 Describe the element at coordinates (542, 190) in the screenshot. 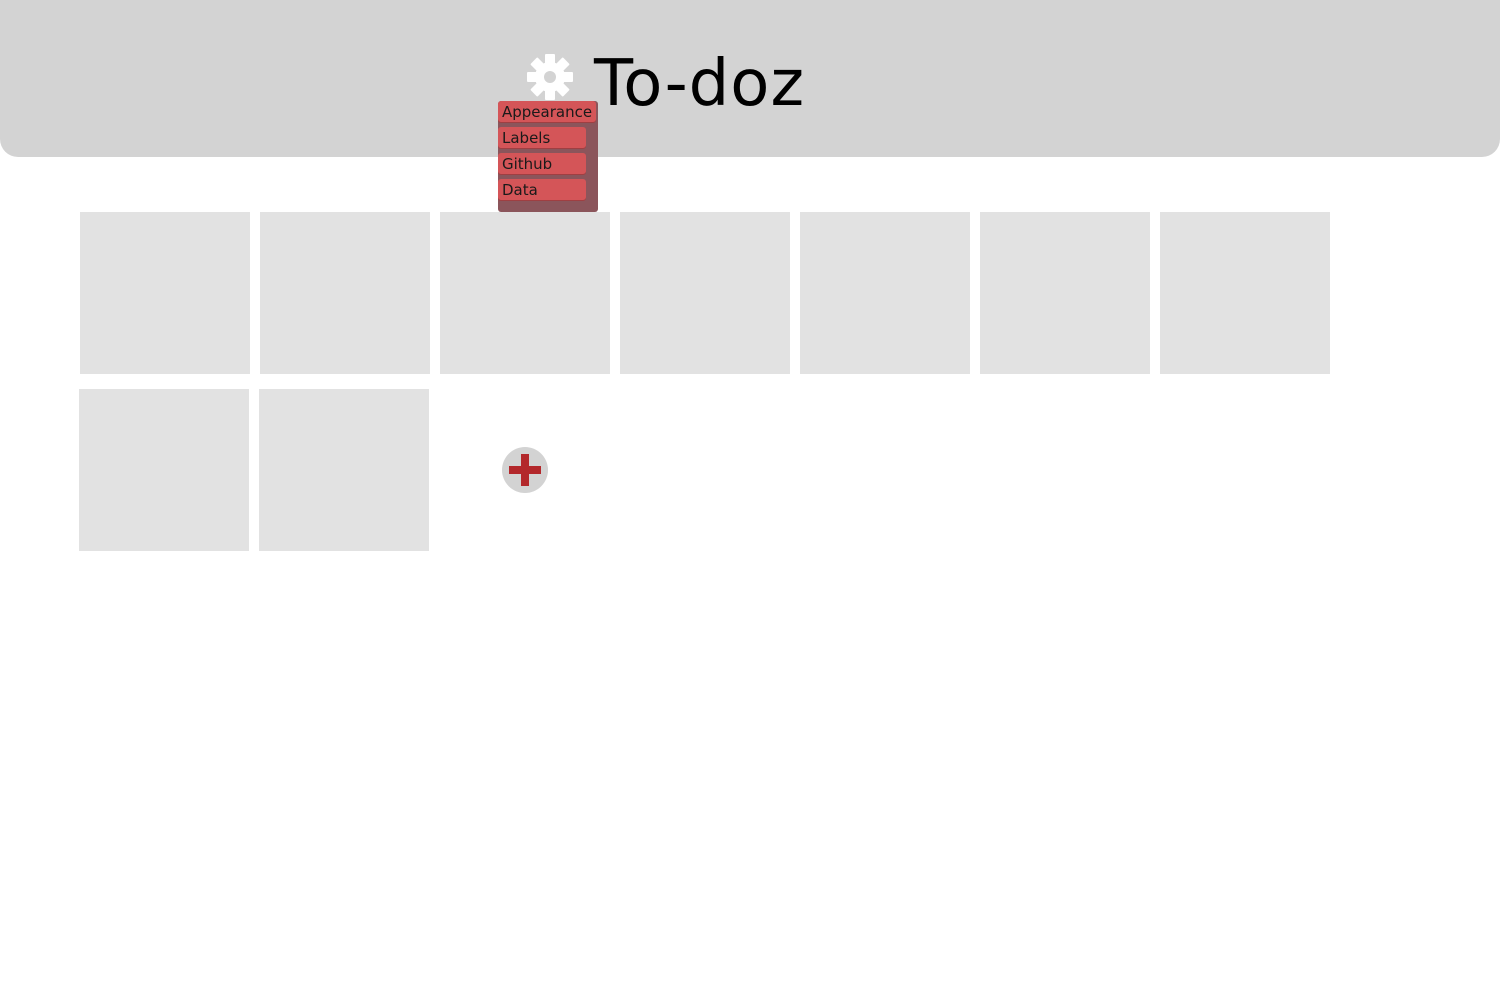

I see `menu-item-data: Data` at that location.